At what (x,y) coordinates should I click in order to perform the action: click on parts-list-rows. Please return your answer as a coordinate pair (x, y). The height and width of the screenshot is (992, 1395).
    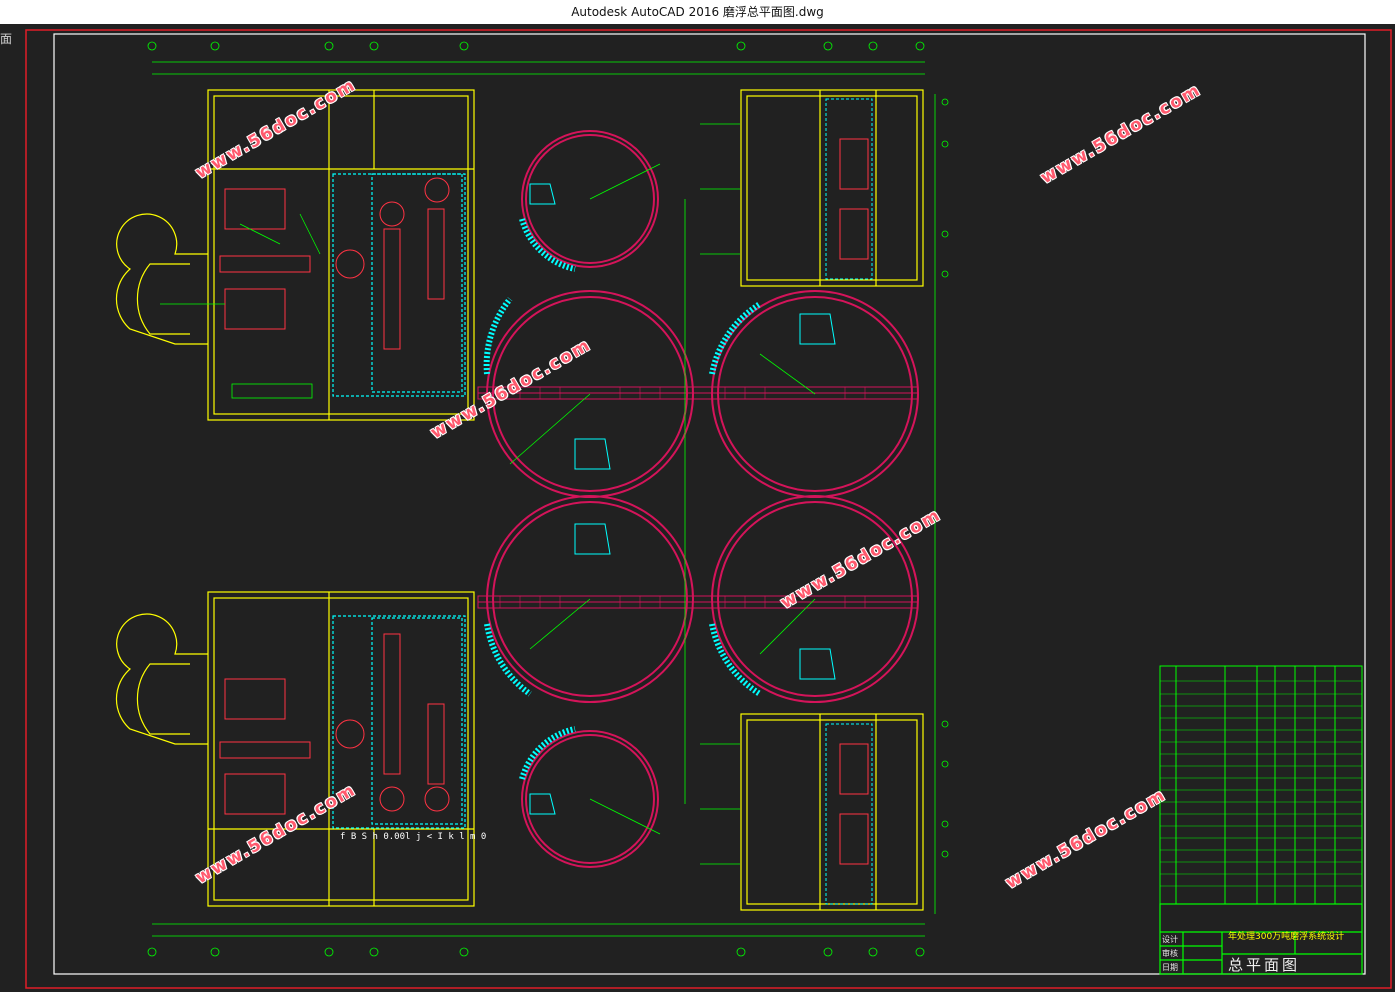
    Looking at the image, I should click on (1261, 783).